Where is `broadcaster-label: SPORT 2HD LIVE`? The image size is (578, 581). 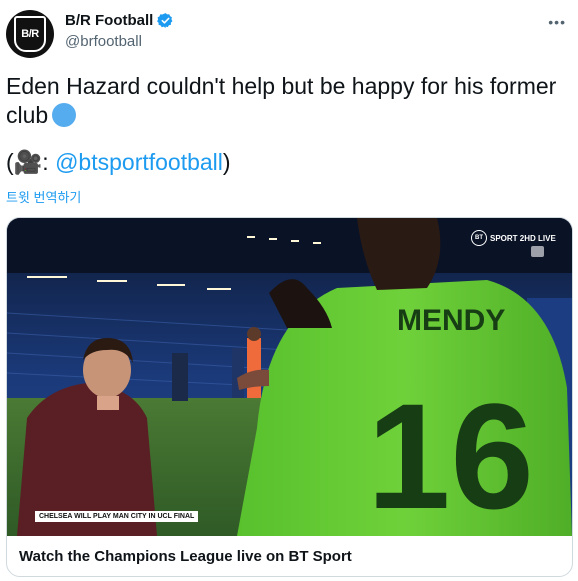
broadcaster-label: SPORT 2HD LIVE is located at coordinates (523, 238).